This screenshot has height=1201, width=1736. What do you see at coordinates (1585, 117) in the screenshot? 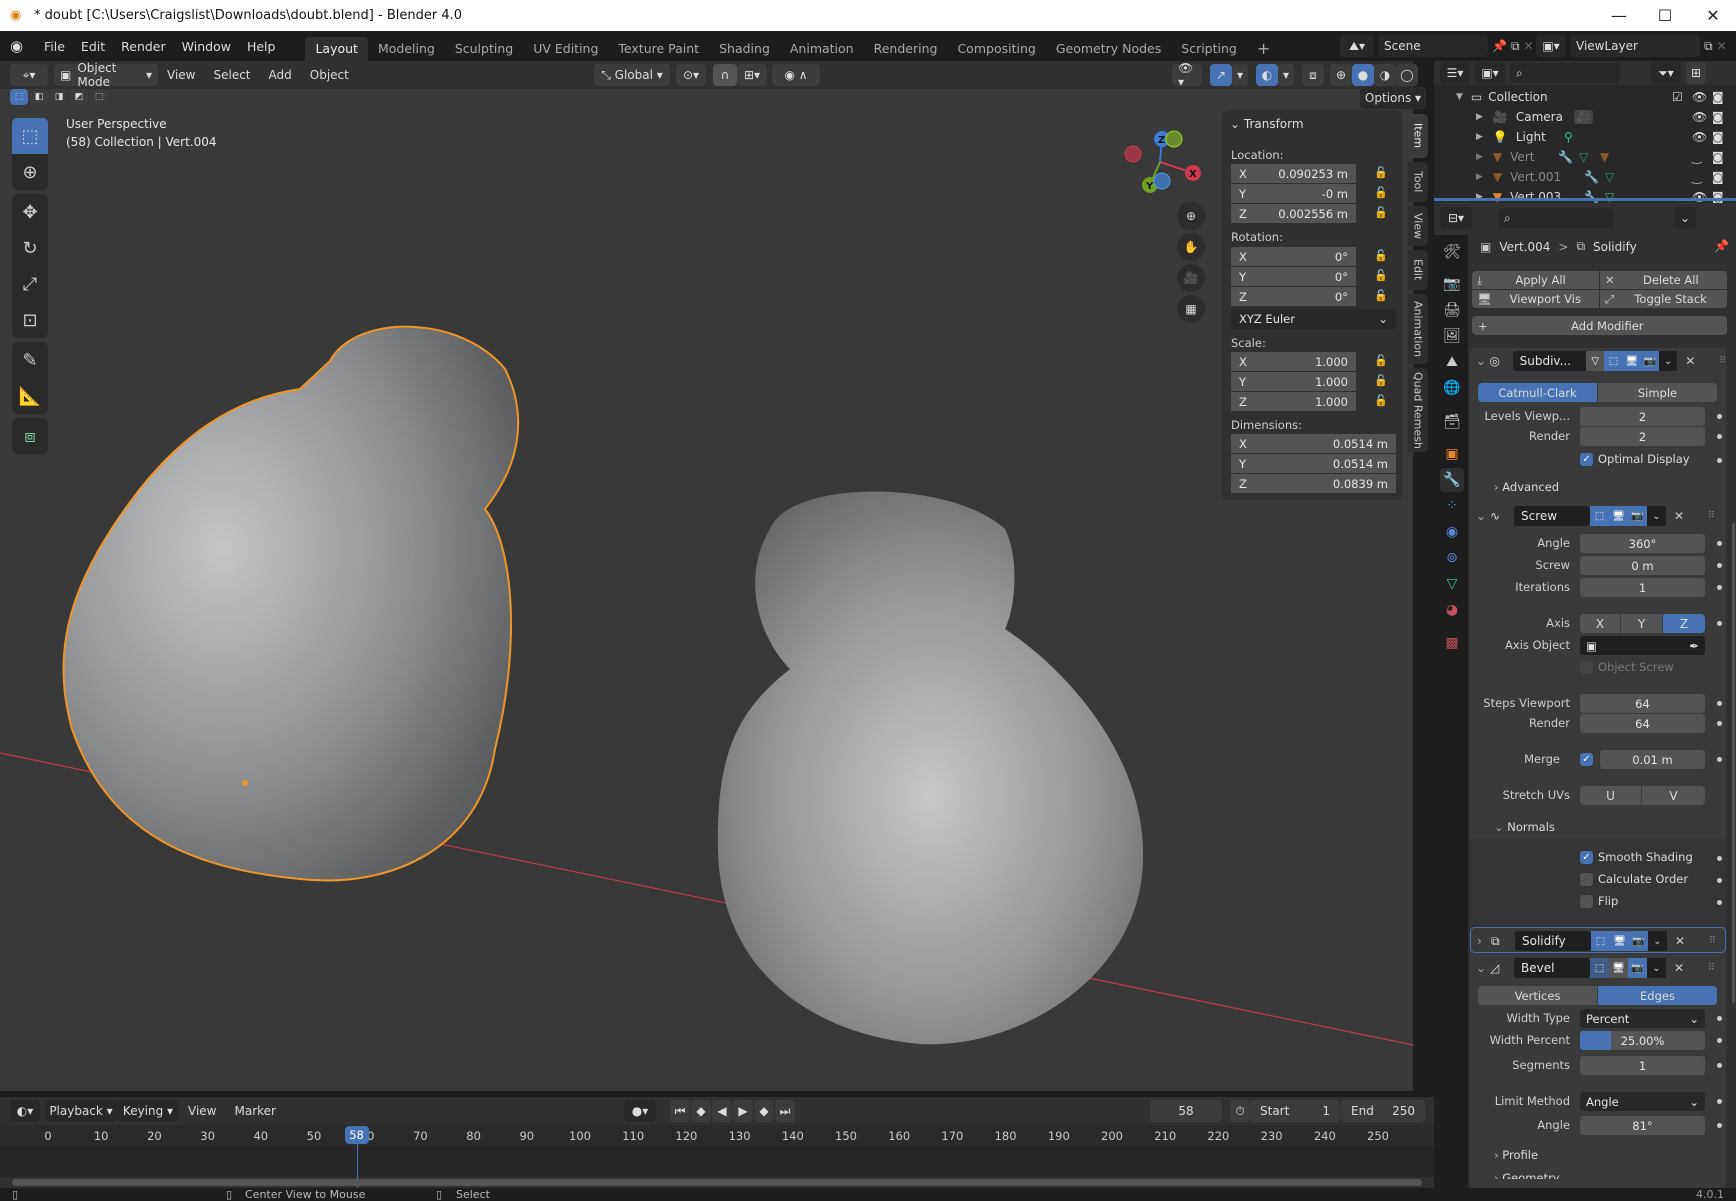
I see `outliner-row-camera: ▶ 🎥 Camera 🎥 👁 ◙` at bounding box center [1585, 117].